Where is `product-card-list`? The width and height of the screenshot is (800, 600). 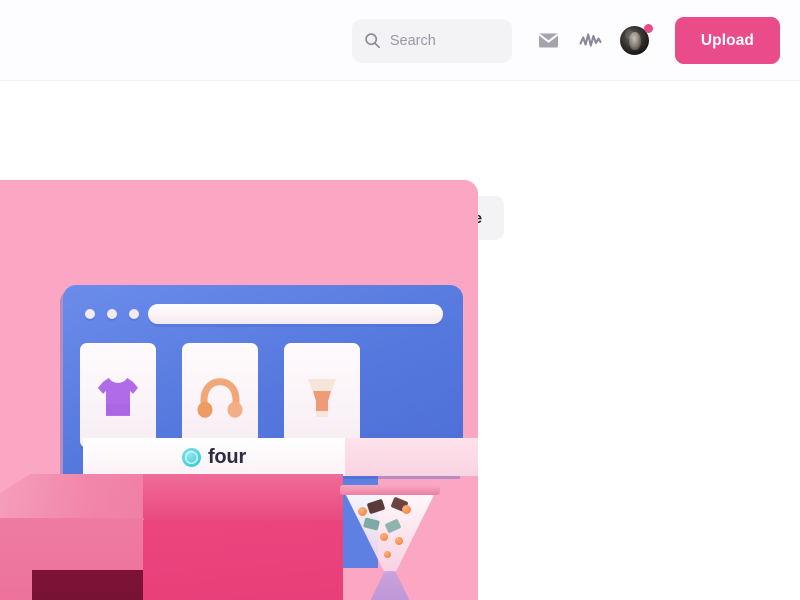 product-card-list is located at coordinates (220, 395).